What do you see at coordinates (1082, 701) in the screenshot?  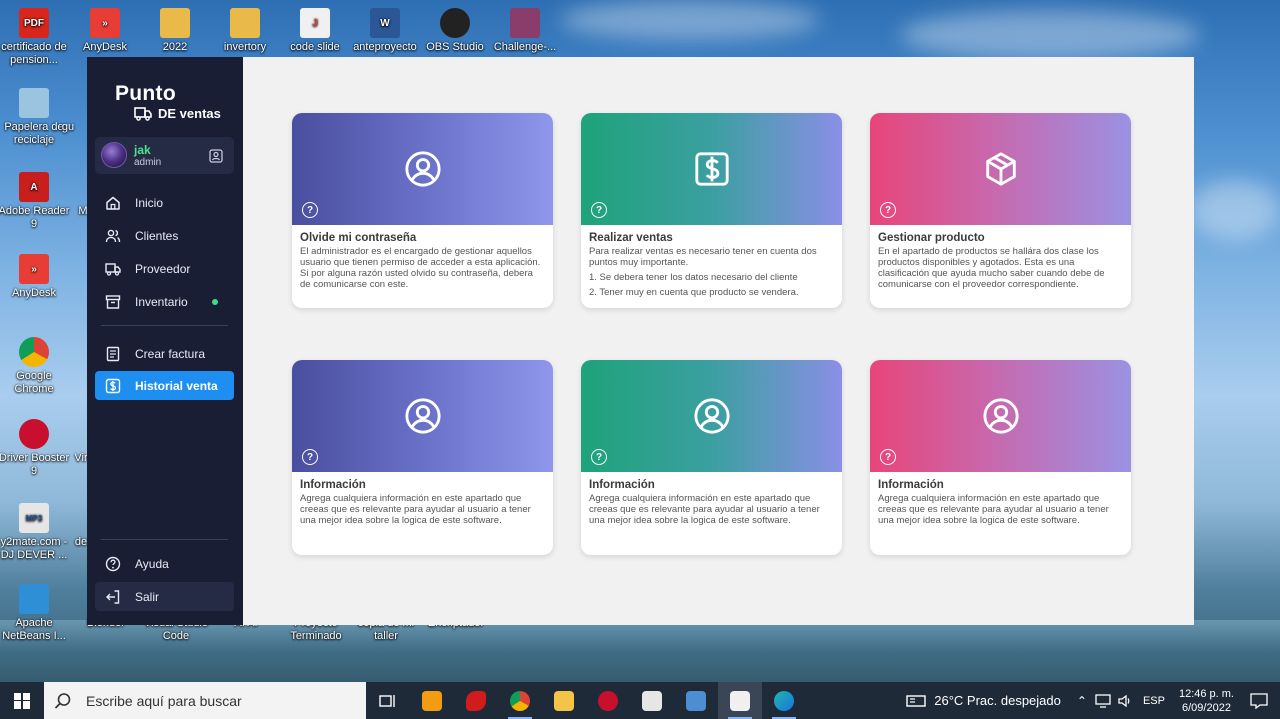 I see `chevron-up-icon: ⌃` at bounding box center [1082, 701].